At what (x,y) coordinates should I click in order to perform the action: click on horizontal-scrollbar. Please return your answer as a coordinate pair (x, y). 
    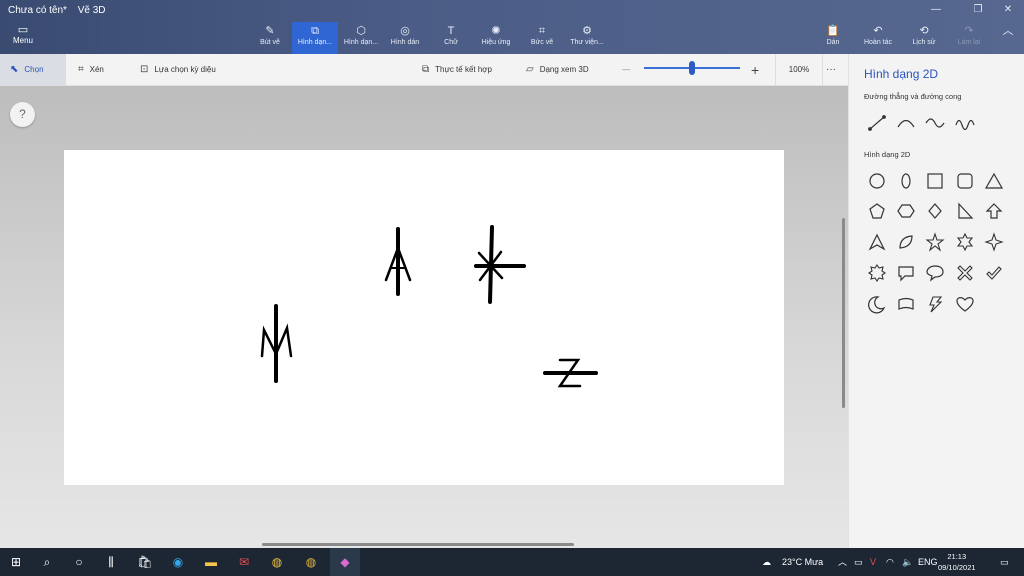
    Looking at the image, I should click on (418, 544).